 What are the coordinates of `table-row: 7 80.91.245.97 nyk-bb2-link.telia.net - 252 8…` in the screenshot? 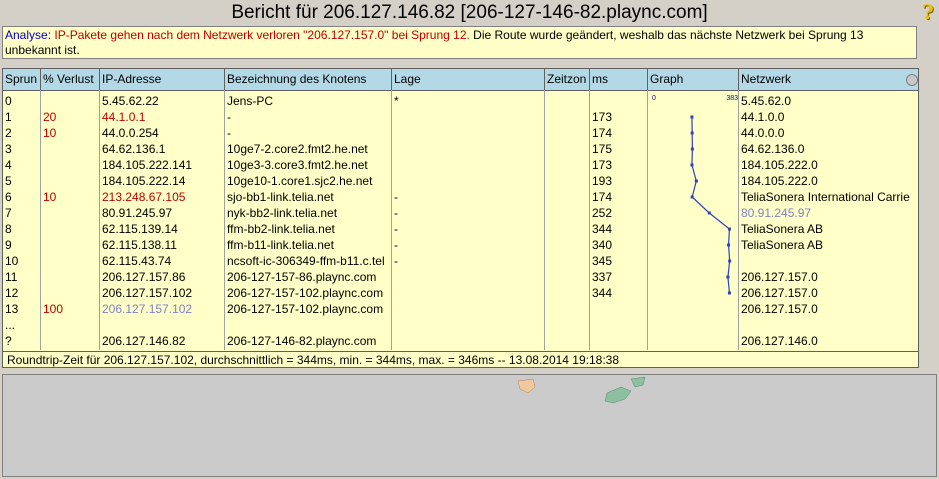 It's located at (460, 213).